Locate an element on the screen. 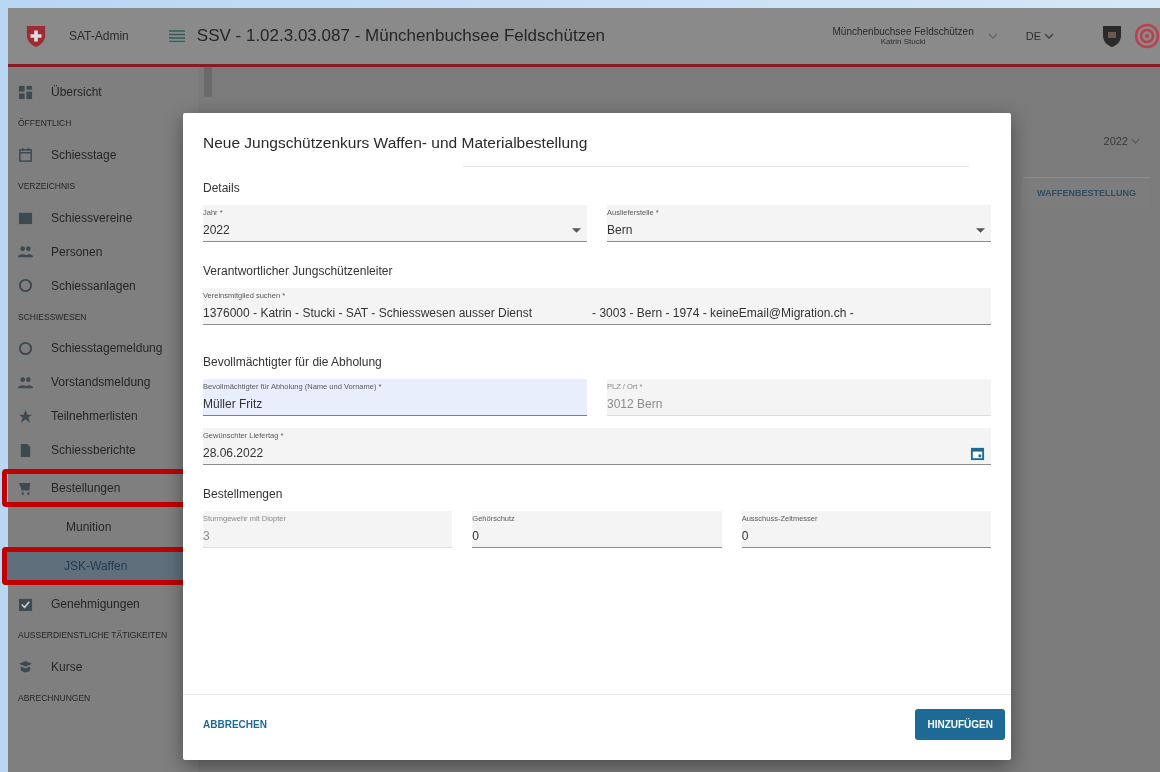  grid-icon is located at coordinates (25, 92).